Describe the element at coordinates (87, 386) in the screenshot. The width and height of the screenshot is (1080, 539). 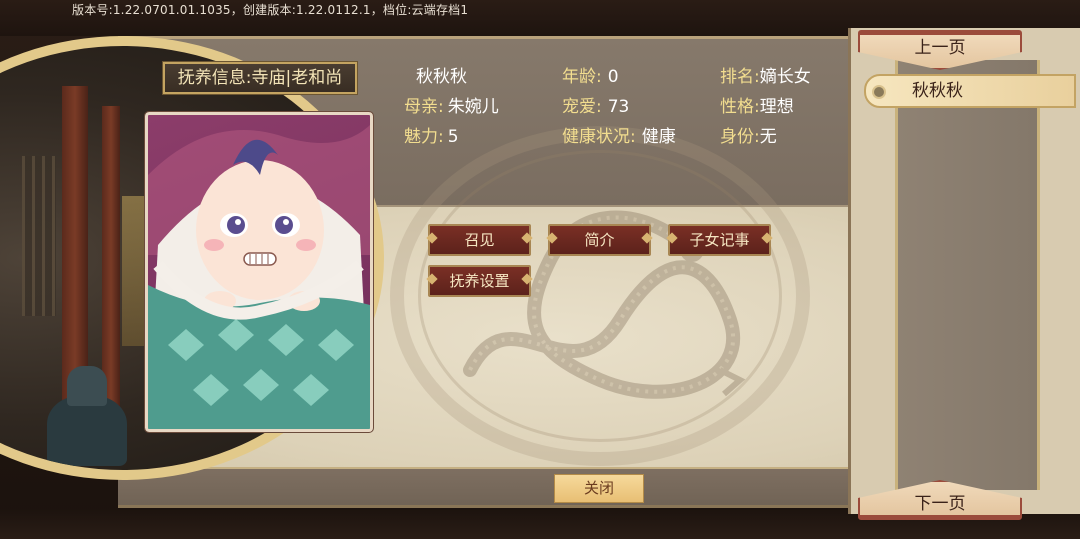
I see `incense-burner-lid` at that location.